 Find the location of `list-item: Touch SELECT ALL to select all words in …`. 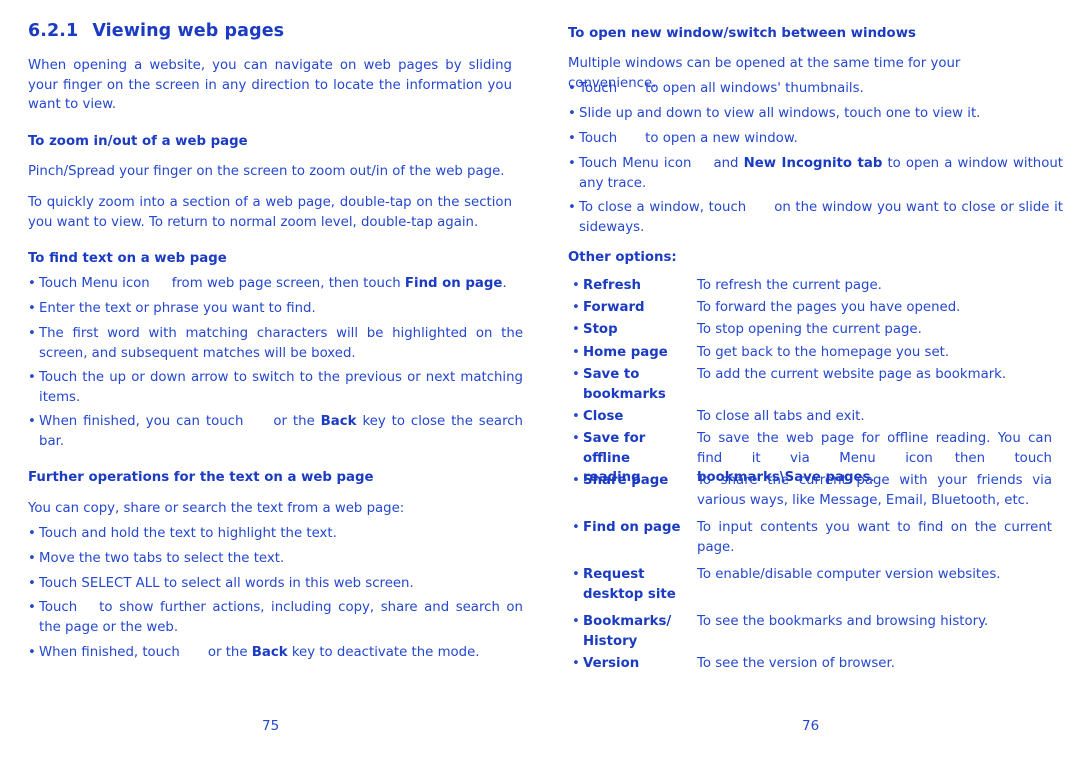

list-item: Touch SELECT ALL to select all words in … is located at coordinates (275, 584).